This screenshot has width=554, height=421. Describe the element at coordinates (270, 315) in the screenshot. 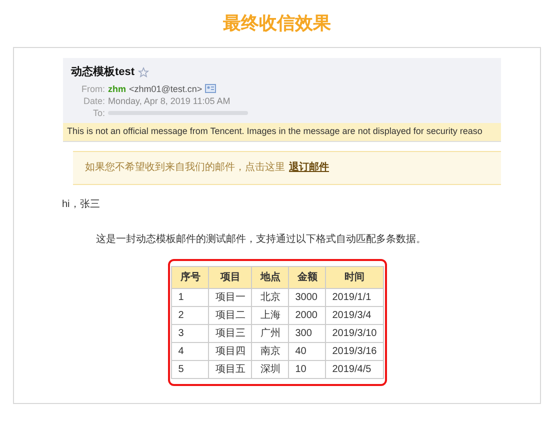

I see `table-cell: 上海` at that location.